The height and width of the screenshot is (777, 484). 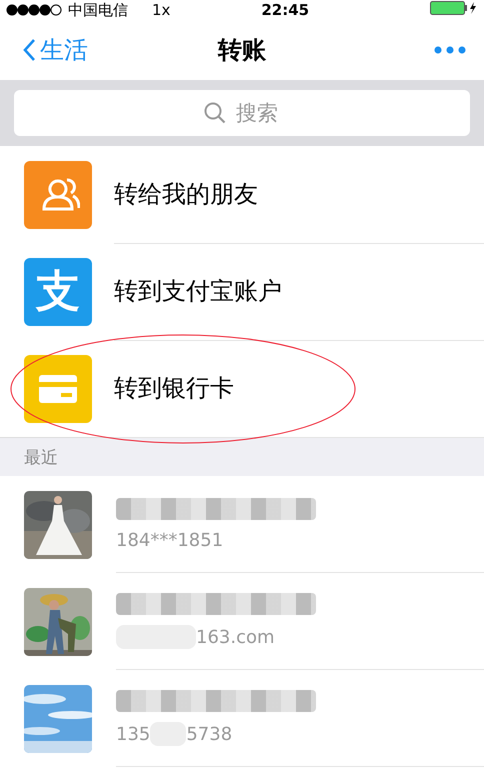 What do you see at coordinates (242, 621) in the screenshot?
I see `contact-row: 163.com` at bounding box center [242, 621].